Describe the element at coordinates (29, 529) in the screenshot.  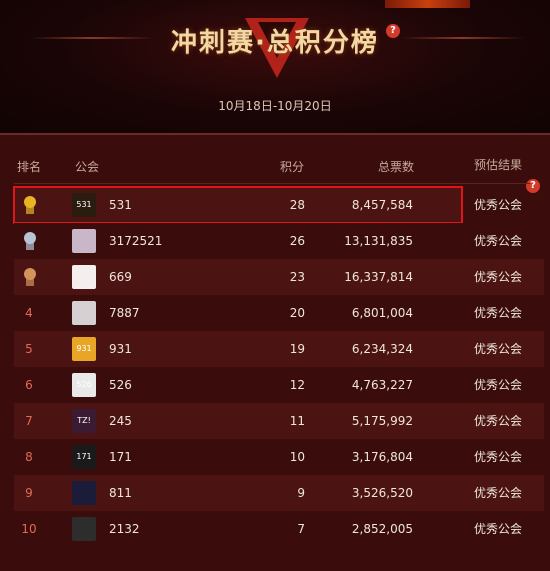
I see `rank-number: 10` at that location.